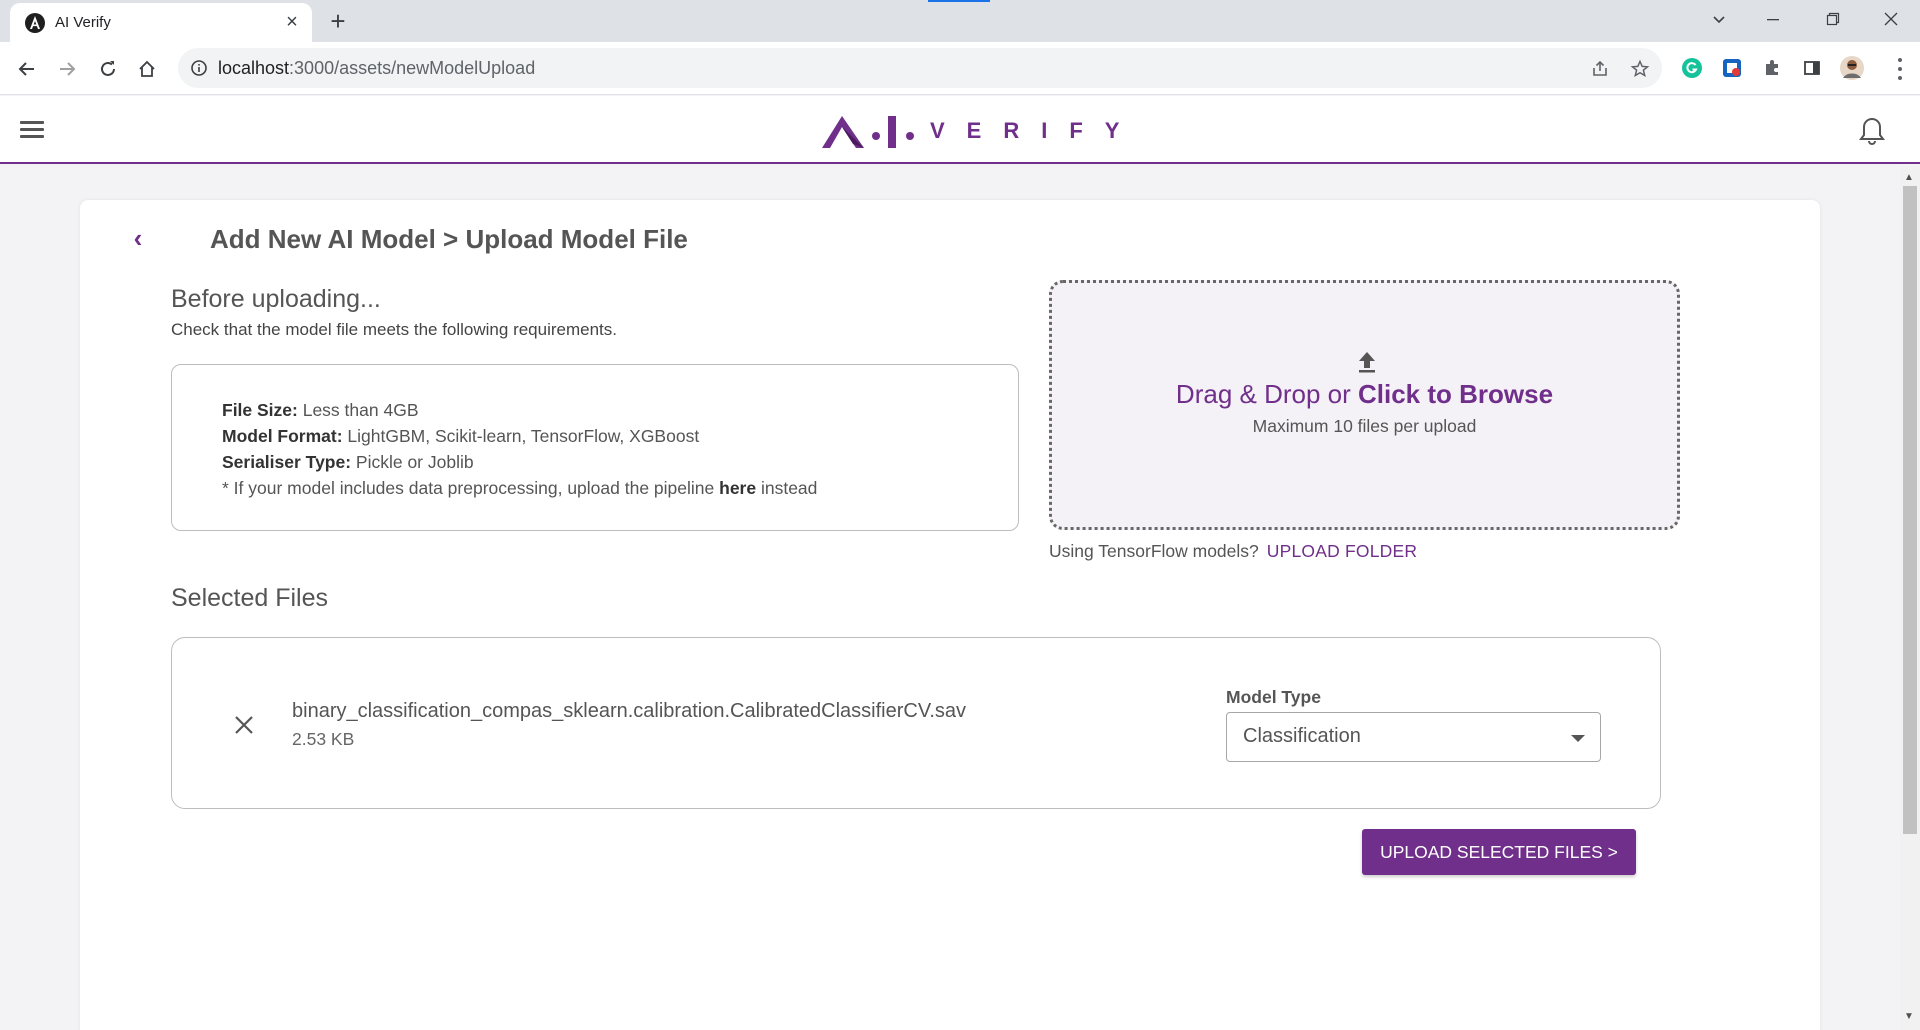  What do you see at coordinates (1900, 69) in the screenshot?
I see `chrome-menu-icon` at bounding box center [1900, 69].